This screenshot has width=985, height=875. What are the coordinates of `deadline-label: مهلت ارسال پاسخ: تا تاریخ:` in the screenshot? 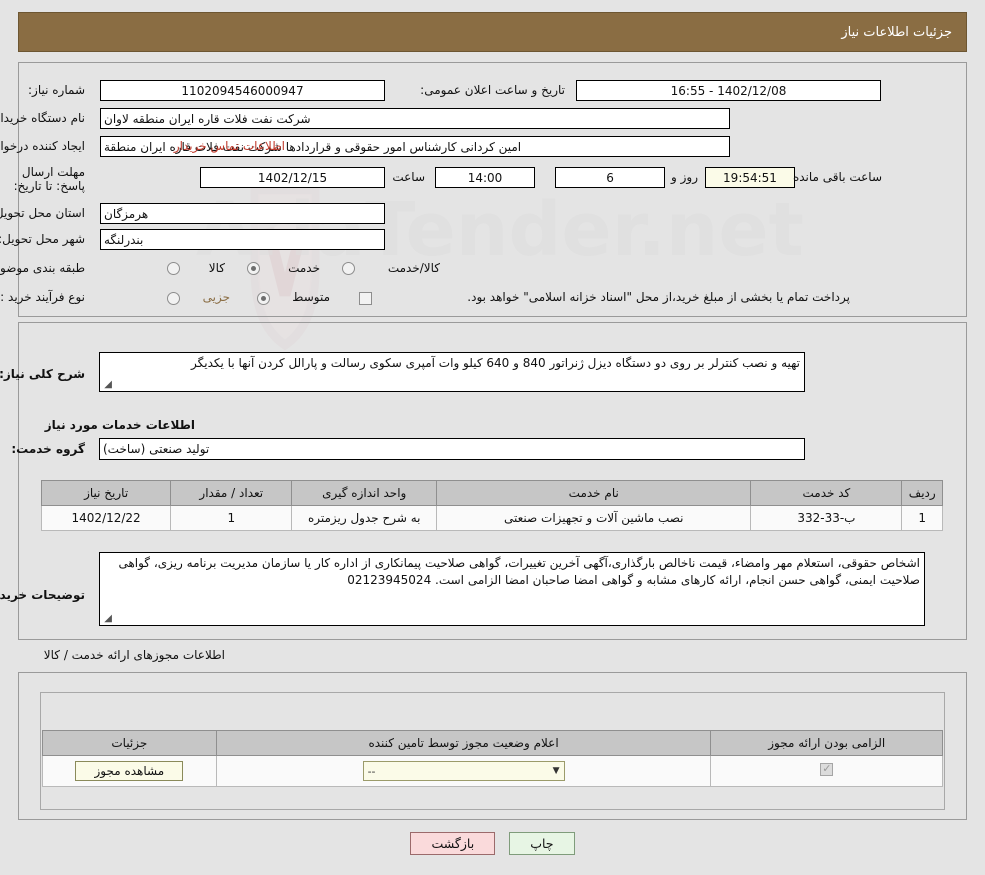 It's located at (49, 179).